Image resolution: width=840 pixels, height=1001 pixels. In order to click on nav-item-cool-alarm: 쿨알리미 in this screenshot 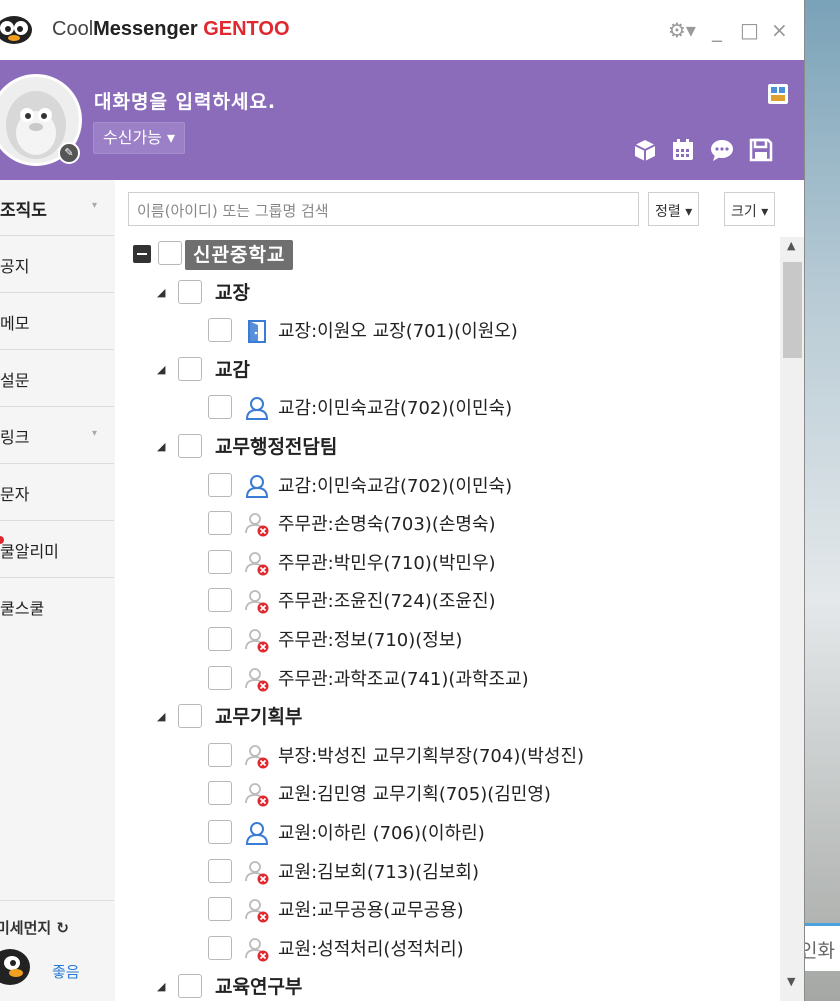, I will do `click(57, 550)`.